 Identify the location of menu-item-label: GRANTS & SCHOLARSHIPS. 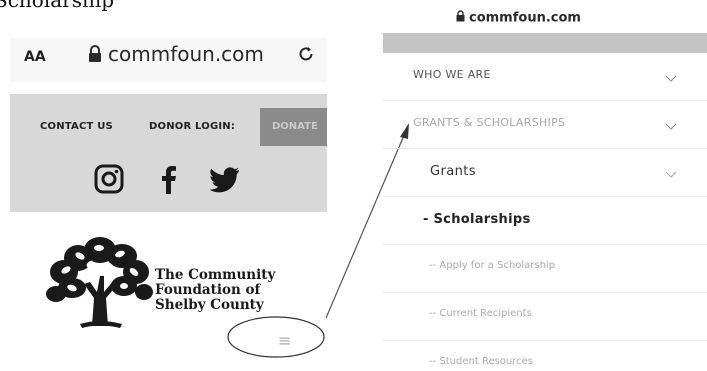
(489, 122).